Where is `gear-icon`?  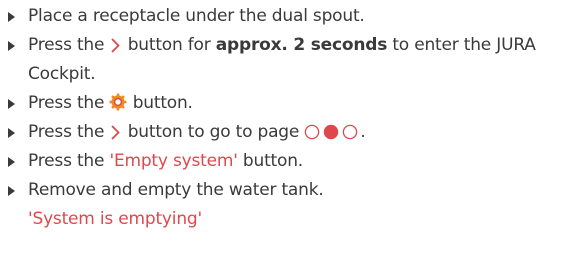
gear-icon is located at coordinates (118, 102).